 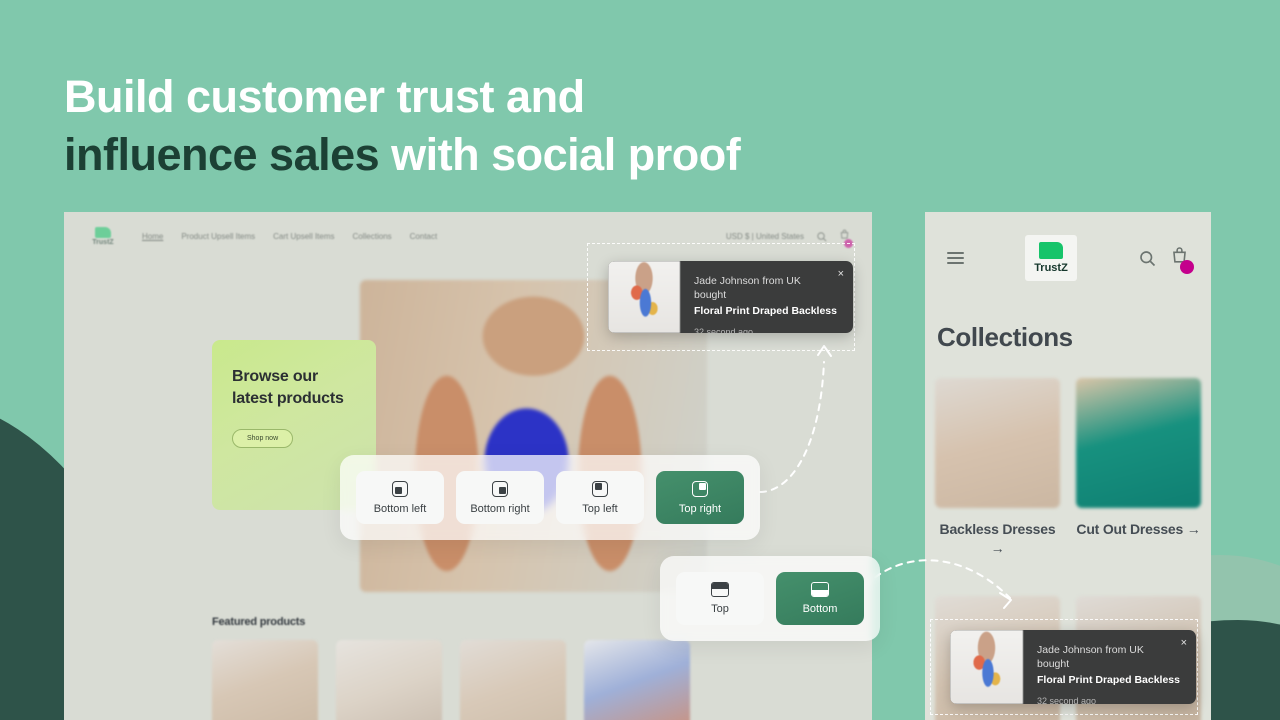 What do you see at coordinates (820, 598) in the screenshot?
I see `position-option-bottom: Bottom` at bounding box center [820, 598].